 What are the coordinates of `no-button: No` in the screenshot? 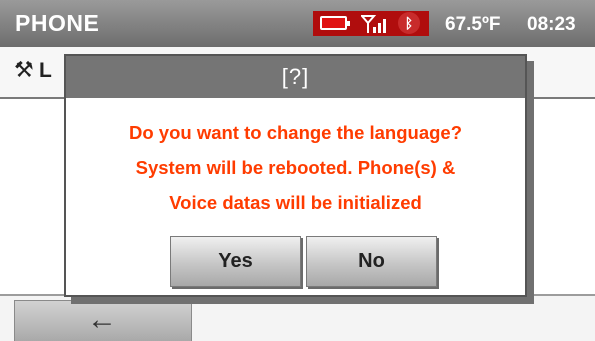 It's located at (371, 261).